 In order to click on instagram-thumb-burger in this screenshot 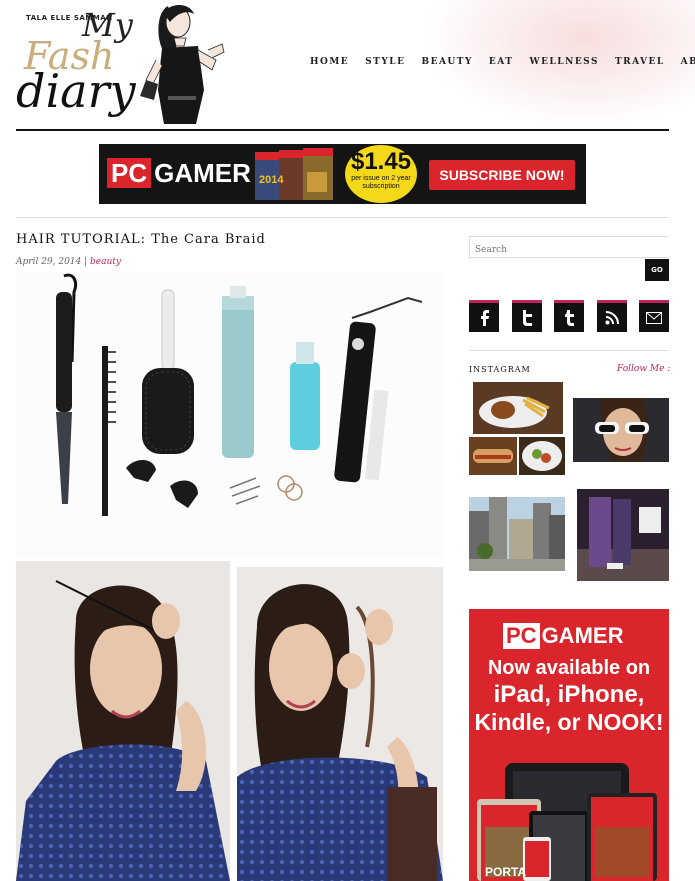, I will do `click(518, 408)`.